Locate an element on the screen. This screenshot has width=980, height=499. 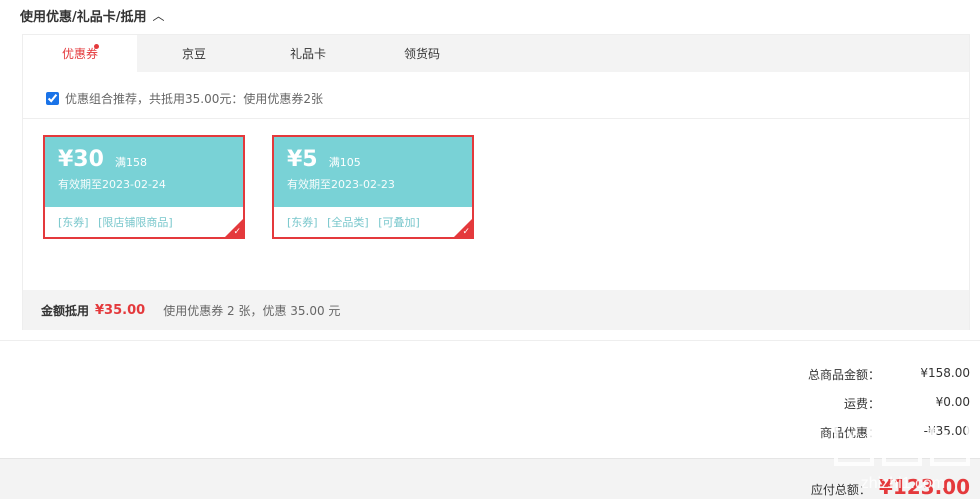
tab-bar: 优惠券 京豆 礼品卡 领货码 is located at coordinates (496, 53).